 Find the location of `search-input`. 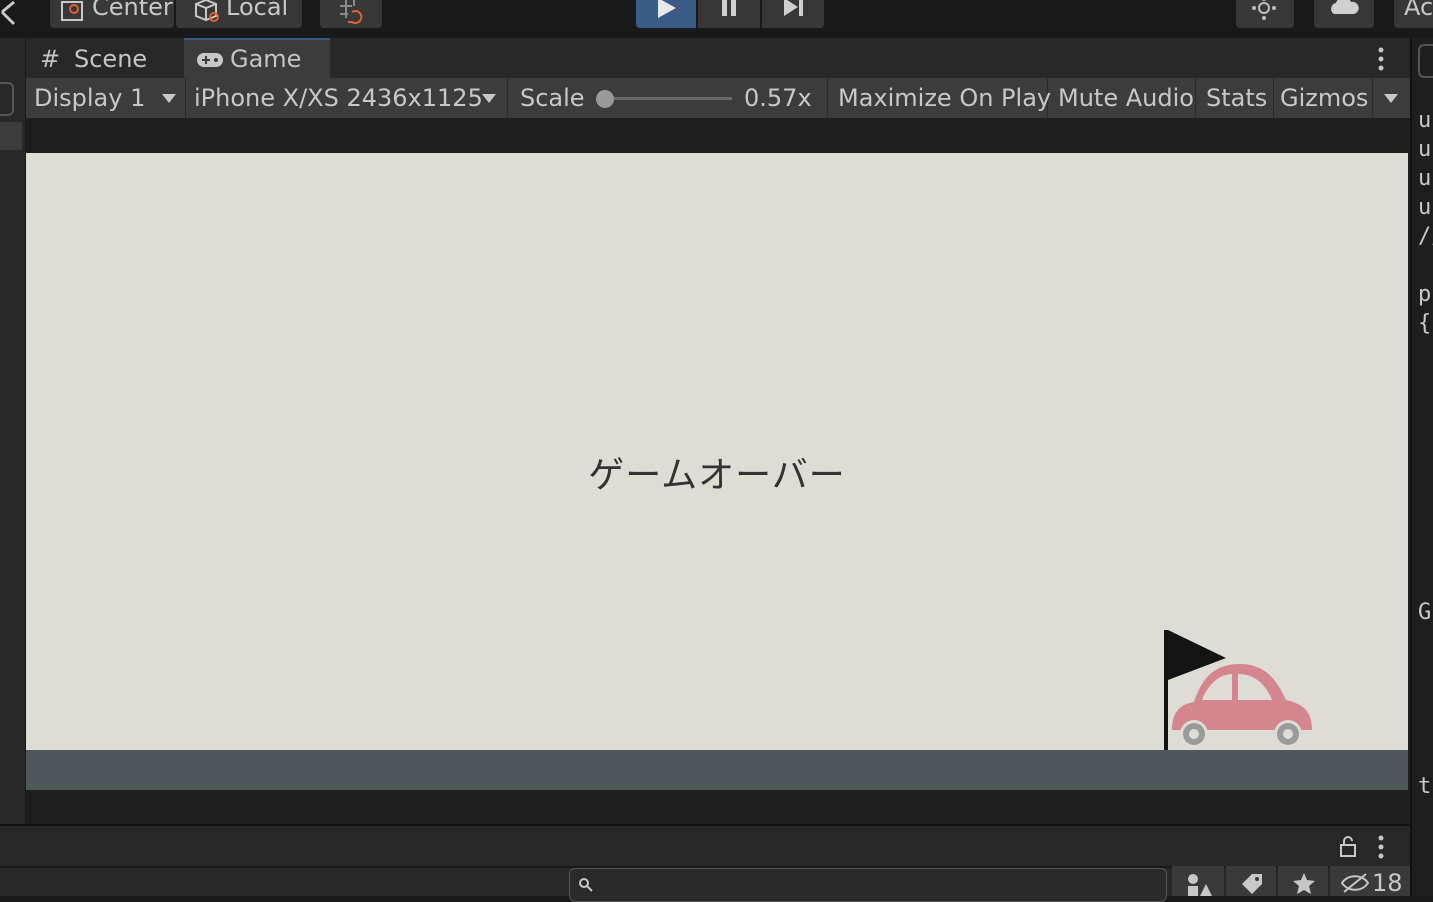

search-input is located at coordinates (868, 885).